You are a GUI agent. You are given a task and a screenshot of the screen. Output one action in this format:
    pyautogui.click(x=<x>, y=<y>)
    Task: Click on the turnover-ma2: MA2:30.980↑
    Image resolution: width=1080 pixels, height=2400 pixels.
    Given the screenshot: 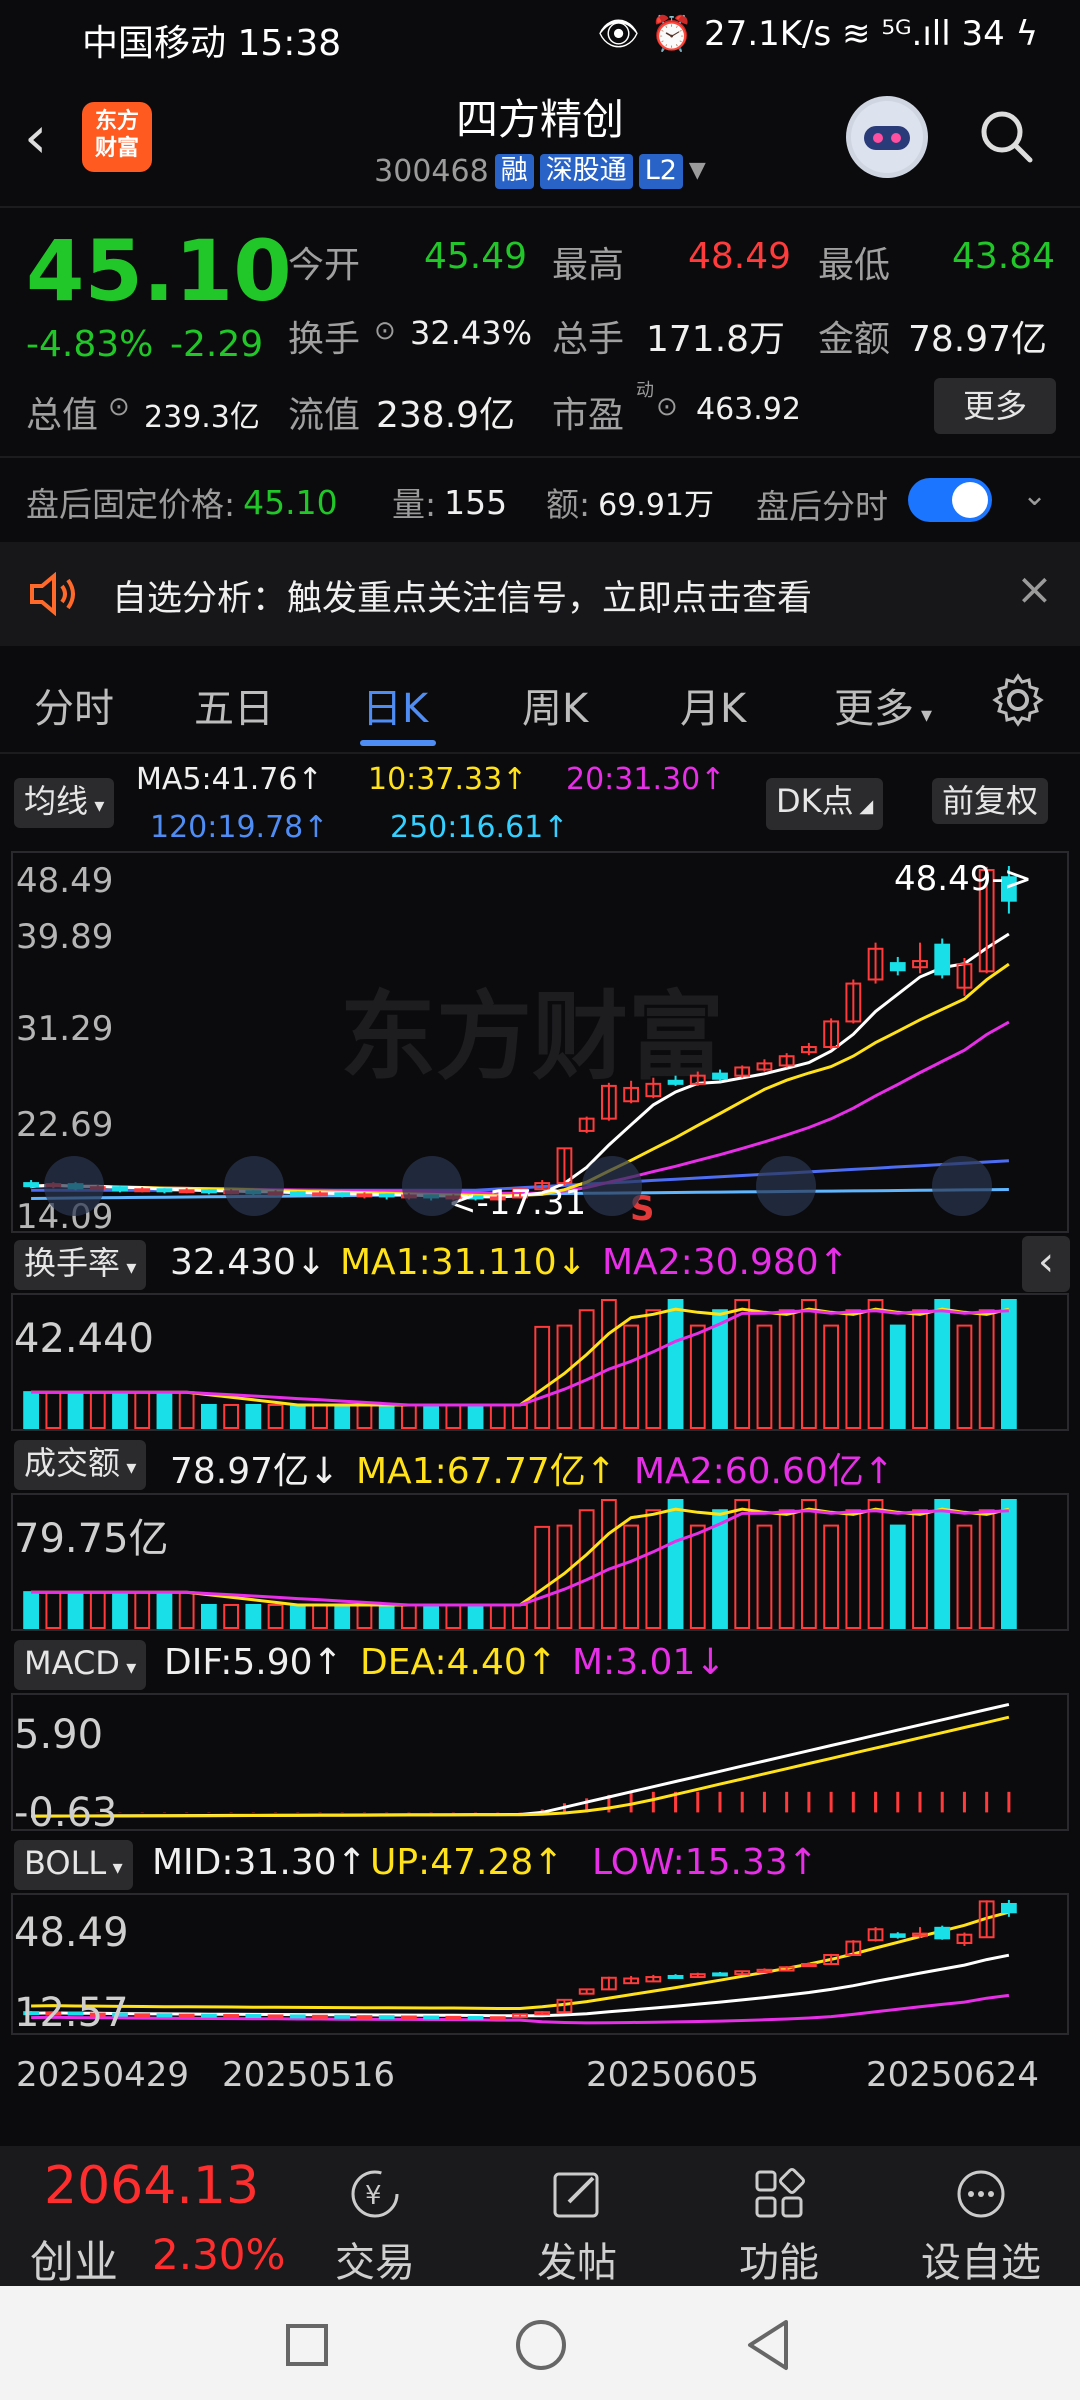 What is the action you would take?
    pyautogui.click(x=725, y=1262)
    